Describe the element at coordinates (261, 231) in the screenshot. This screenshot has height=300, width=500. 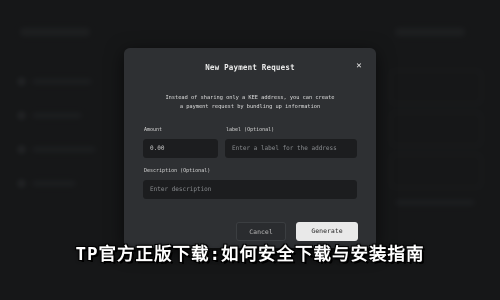
I see `cancel-button: Cancel` at that location.